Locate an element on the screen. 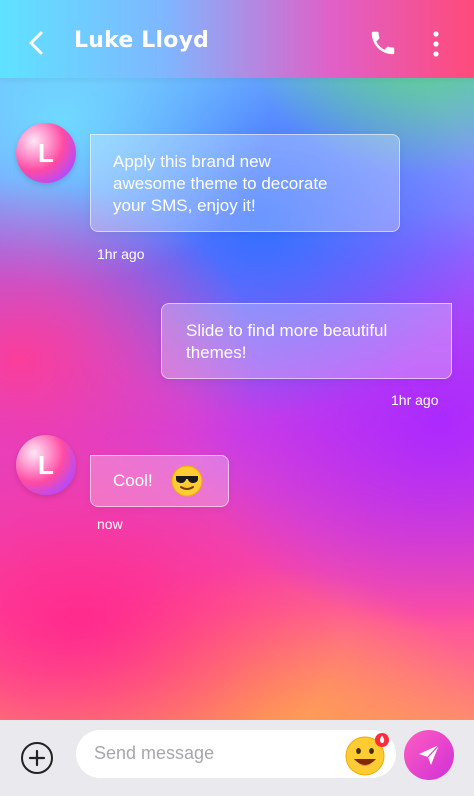 The image size is (474, 796). message-text-line: Apply this brand new is located at coordinates (192, 161).